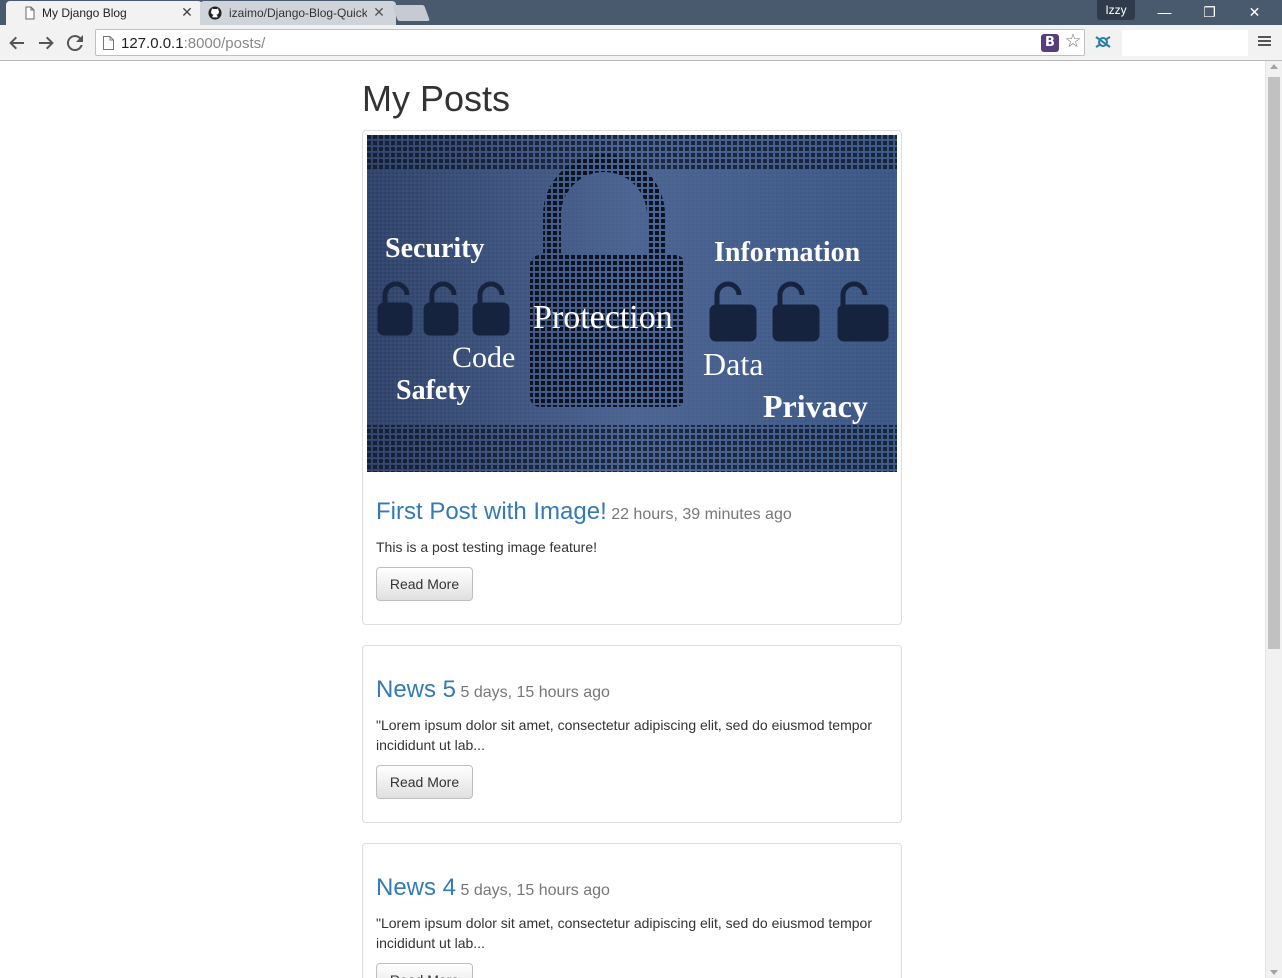 The width and height of the screenshot is (1282, 978). What do you see at coordinates (75, 43) in the screenshot?
I see `reload-icon` at bounding box center [75, 43].